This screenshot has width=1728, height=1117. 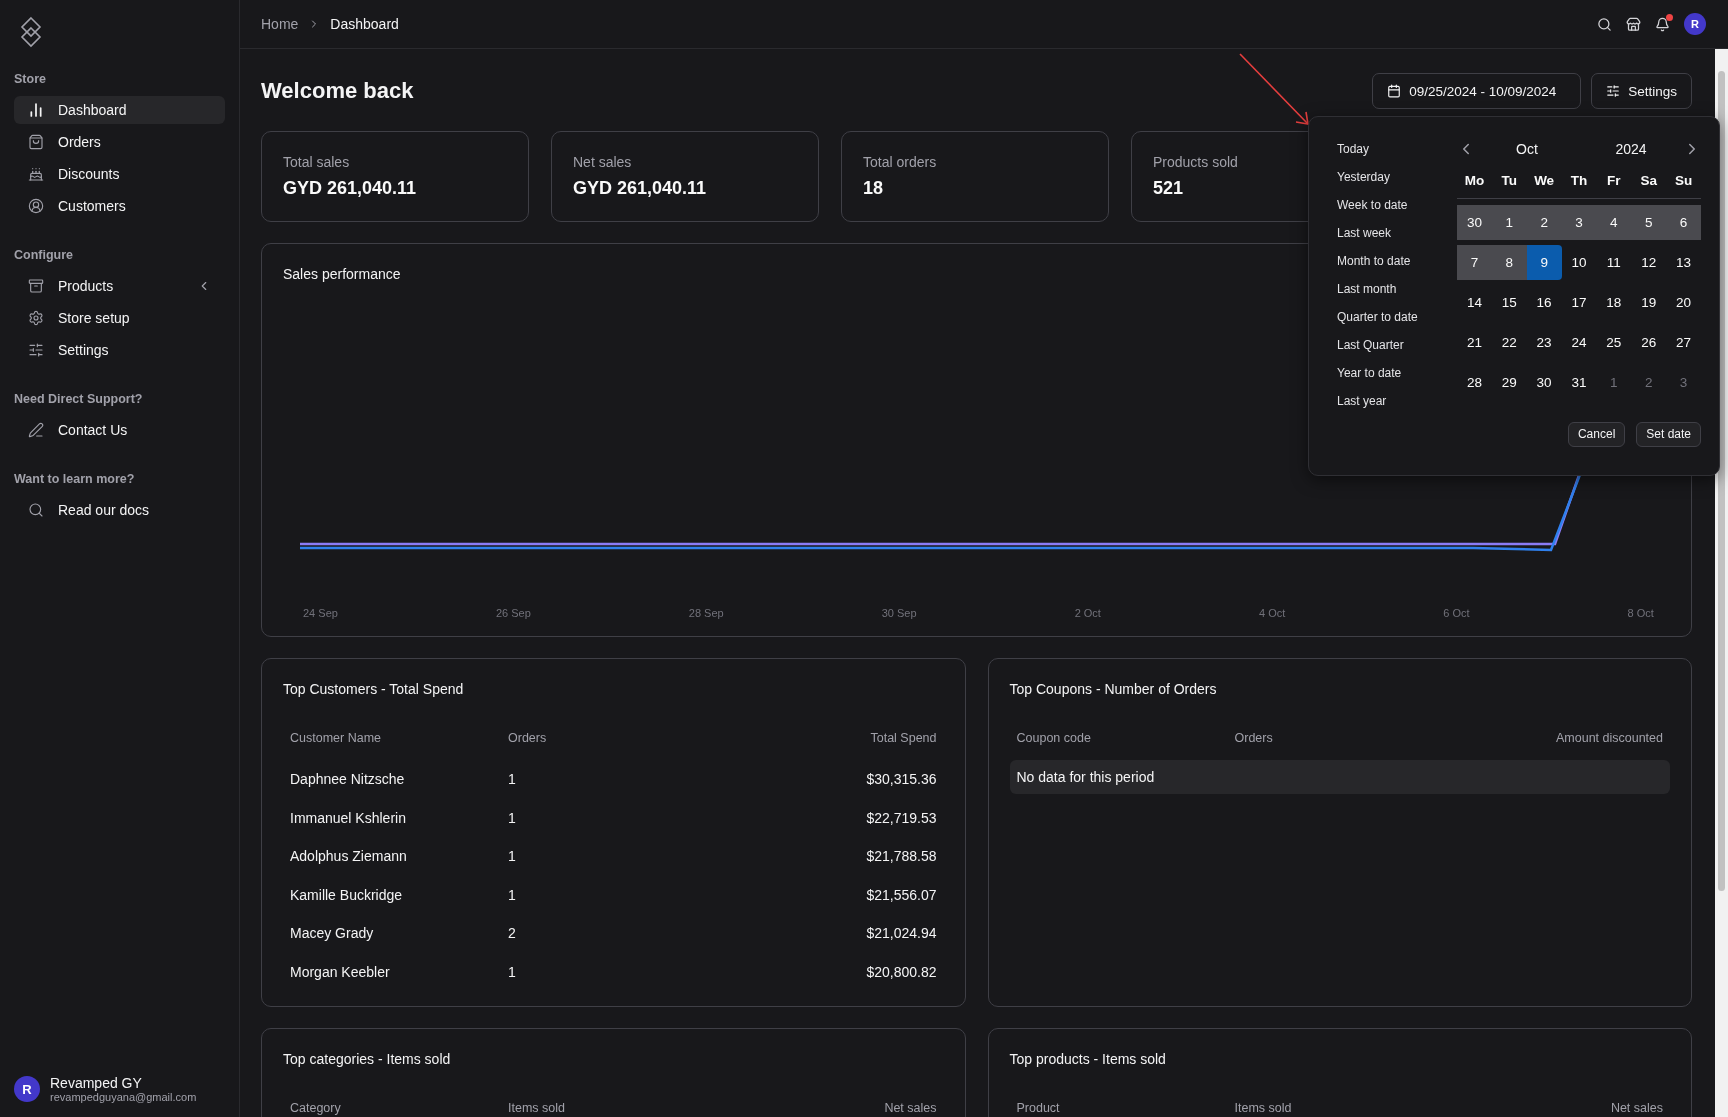 I want to click on card-title: Sales performance, so click(x=342, y=274).